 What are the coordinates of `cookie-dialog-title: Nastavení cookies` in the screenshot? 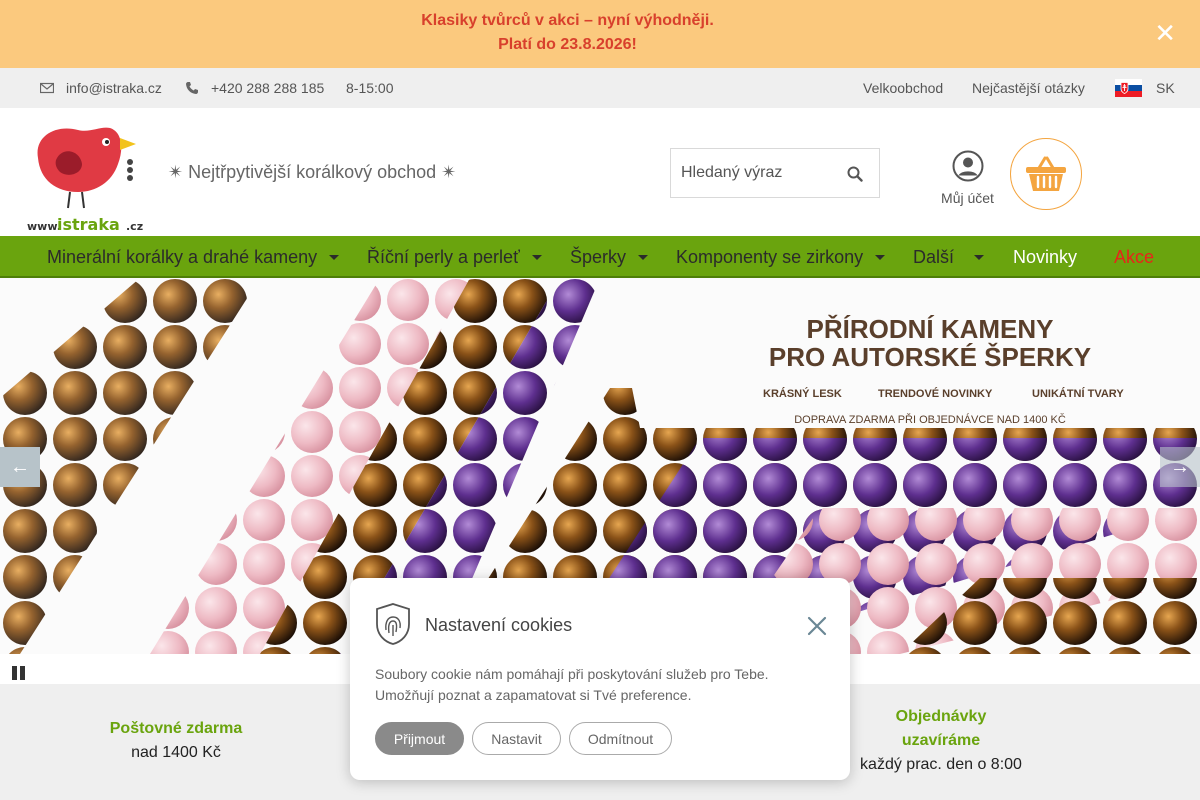 It's located at (499, 625).